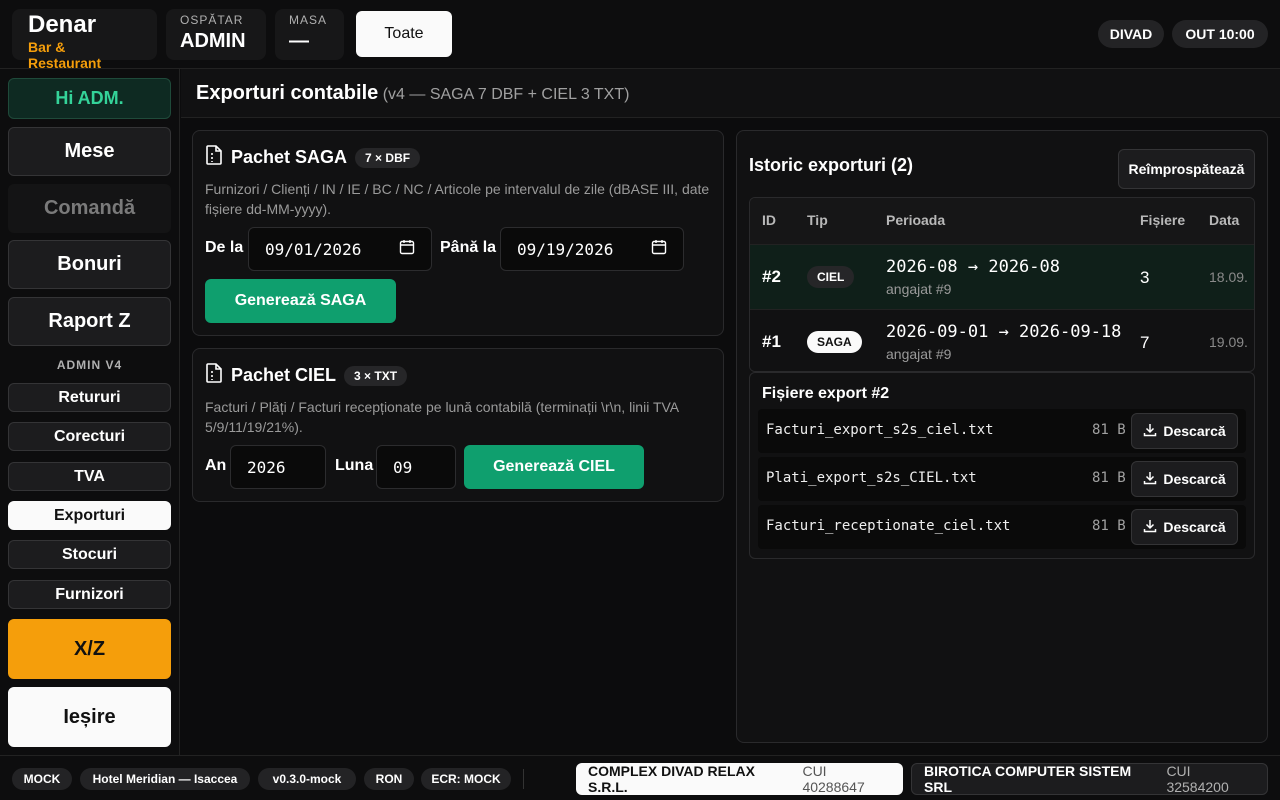 This screenshot has height=800, width=1280. What do you see at coordinates (817, 220) in the screenshot?
I see `col-type: Tip` at bounding box center [817, 220].